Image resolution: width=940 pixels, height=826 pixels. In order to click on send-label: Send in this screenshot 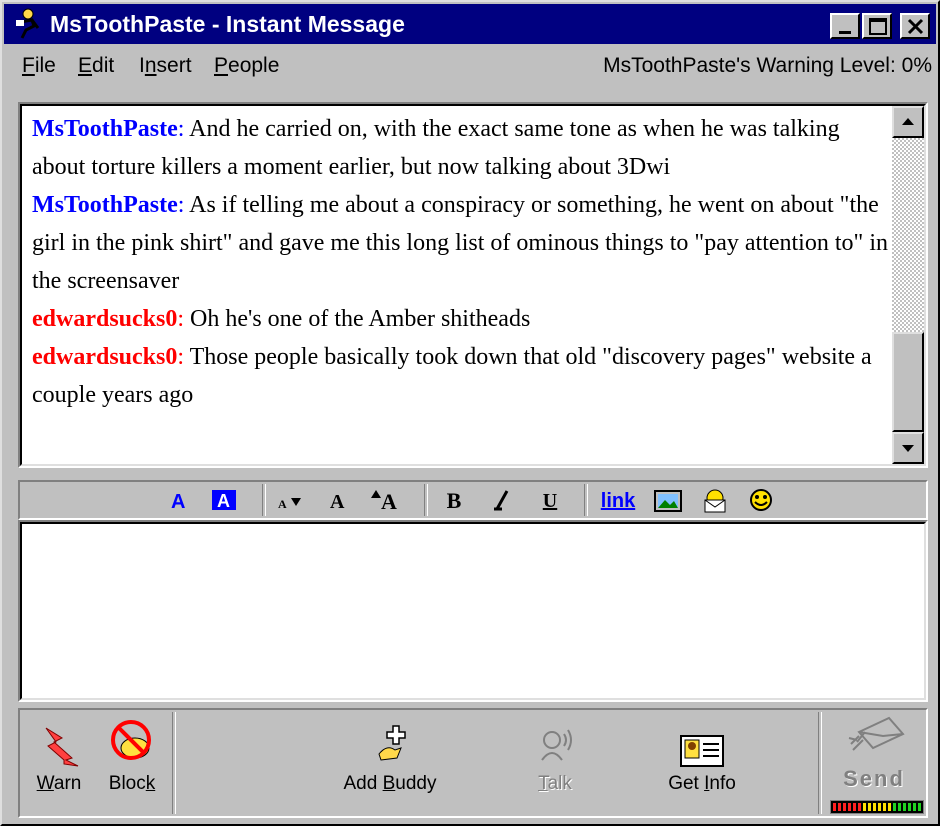, I will do `click(874, 778)`.